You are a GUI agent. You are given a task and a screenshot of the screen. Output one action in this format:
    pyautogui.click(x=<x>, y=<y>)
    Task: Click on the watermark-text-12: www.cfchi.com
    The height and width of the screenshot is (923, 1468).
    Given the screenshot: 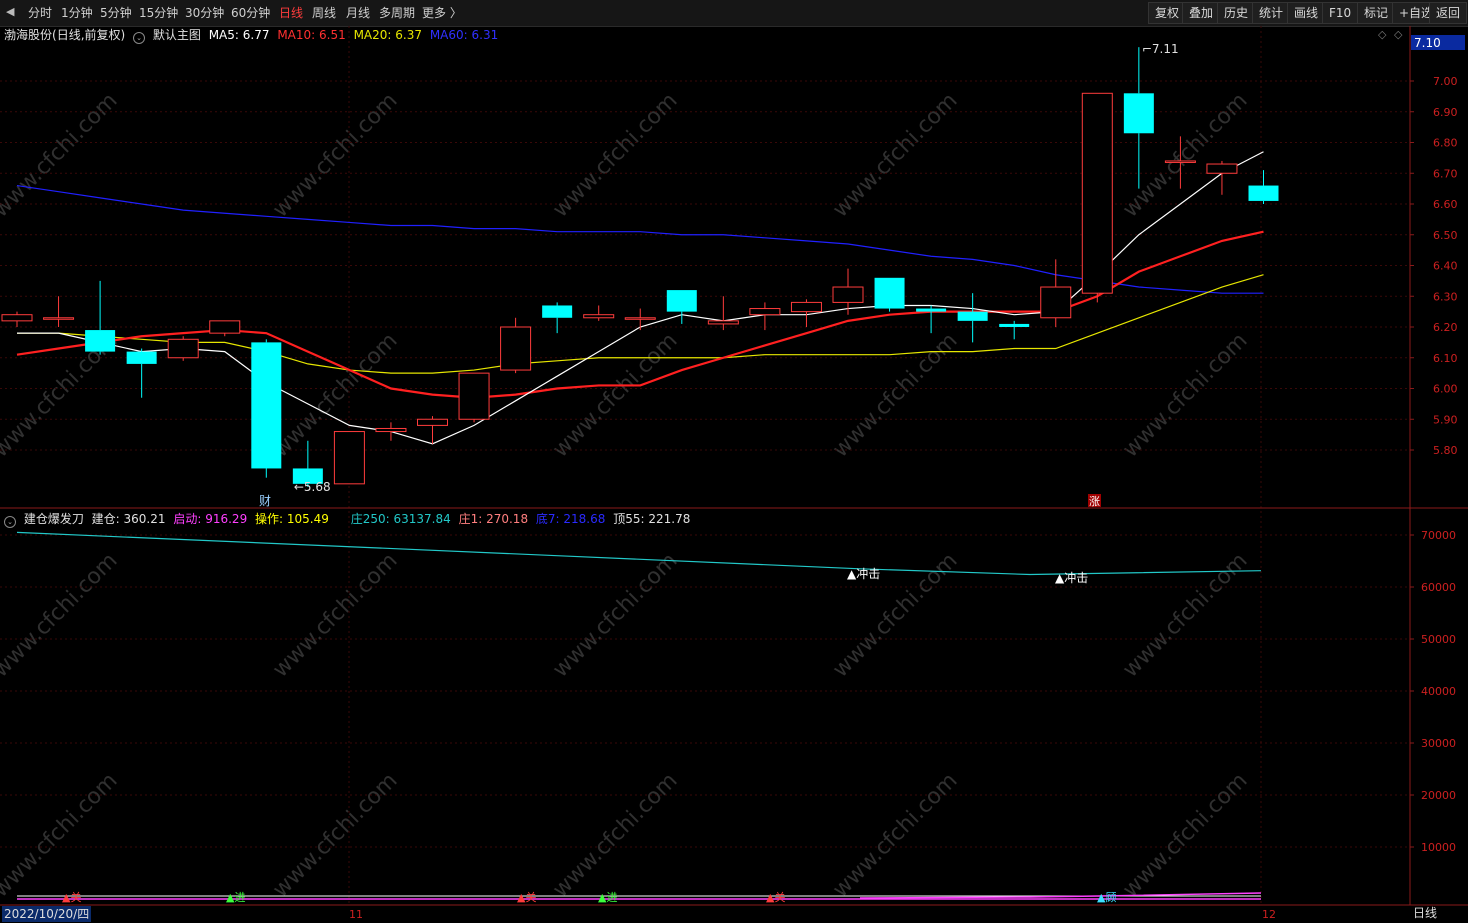 What is the action you would take?
    pyautogui.click(x=615, y=615)
    